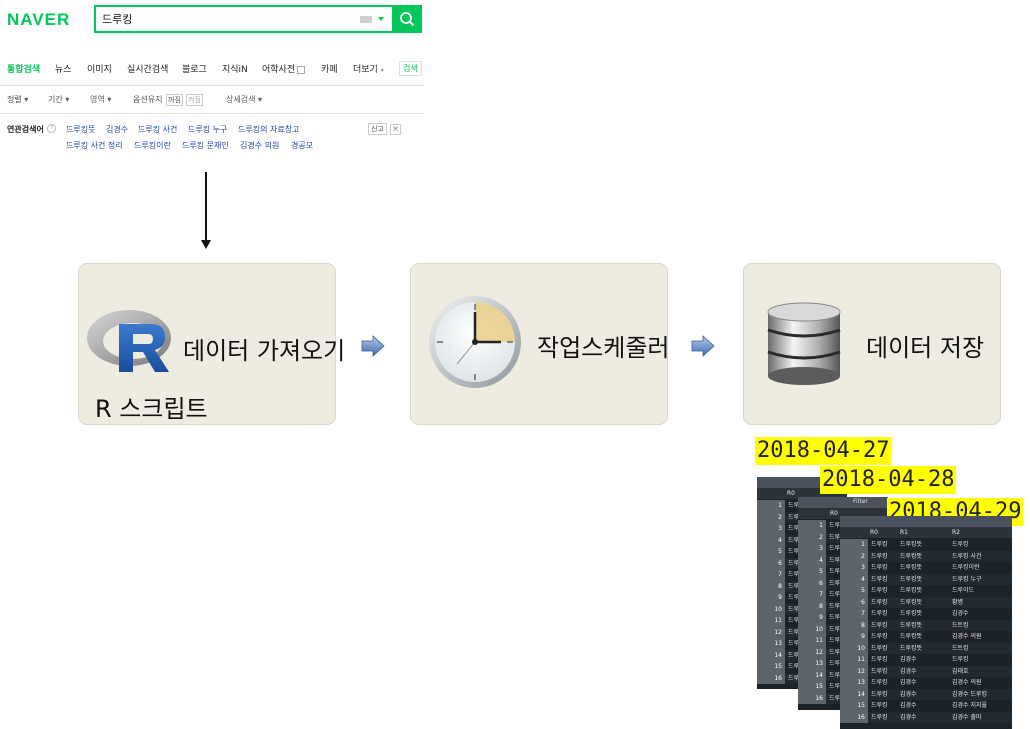 The width and height of the screenshot is (1030, 729). What do you see at coordinates (926, 532) in the screenshot?
I see `sheet-header: R0 R1 R2` at bounding box center [926, 532].